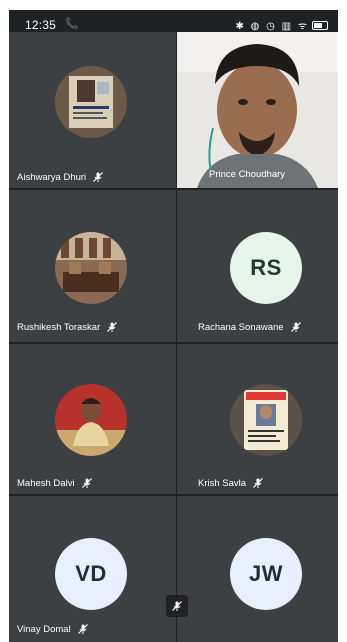 The image size is (347, 642). I want to click on status-time: 12:35, so click(41, 25).